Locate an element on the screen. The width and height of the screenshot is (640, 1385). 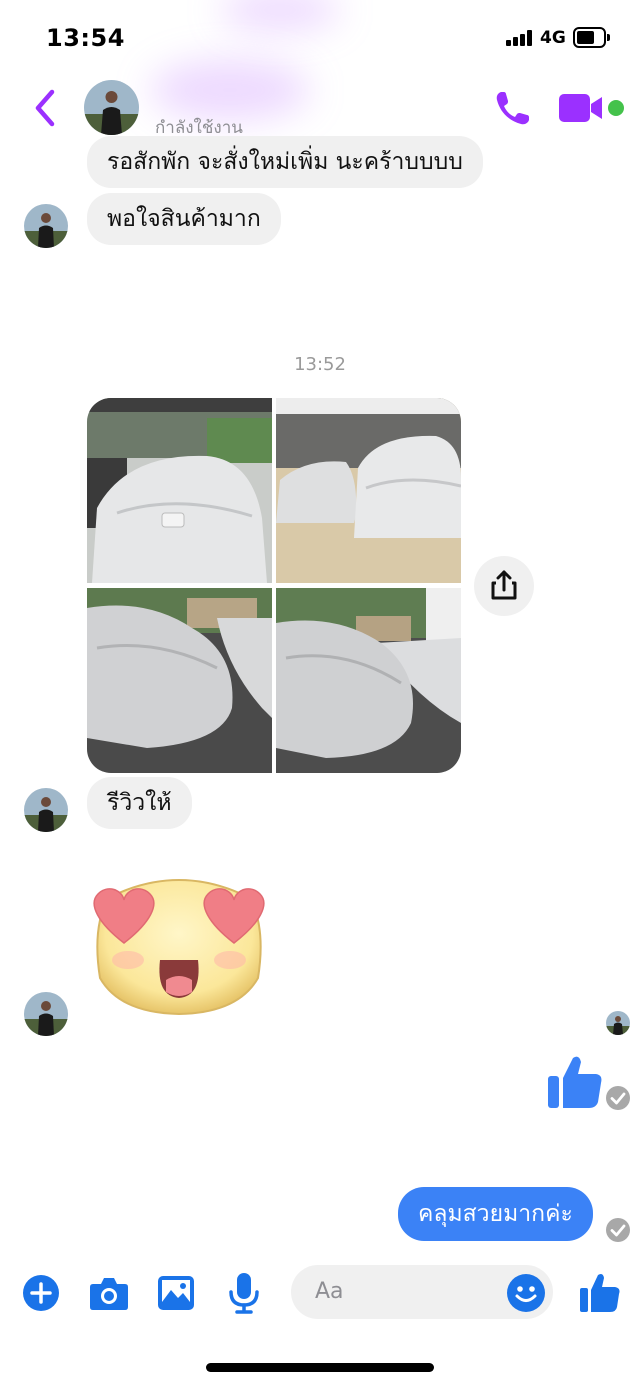
online-indicator is located at coordinates (616, 108).